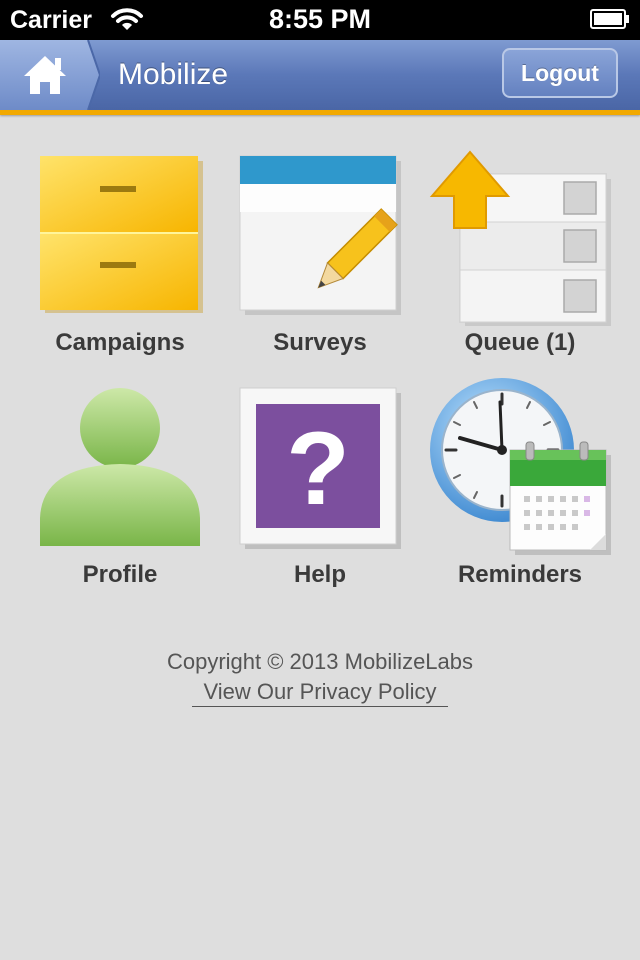 The height and width of the screenshot is (960, 640). Describe the element at coordinates (120, 574) in the screenshot. I see `profile-label: Profile` at that location.